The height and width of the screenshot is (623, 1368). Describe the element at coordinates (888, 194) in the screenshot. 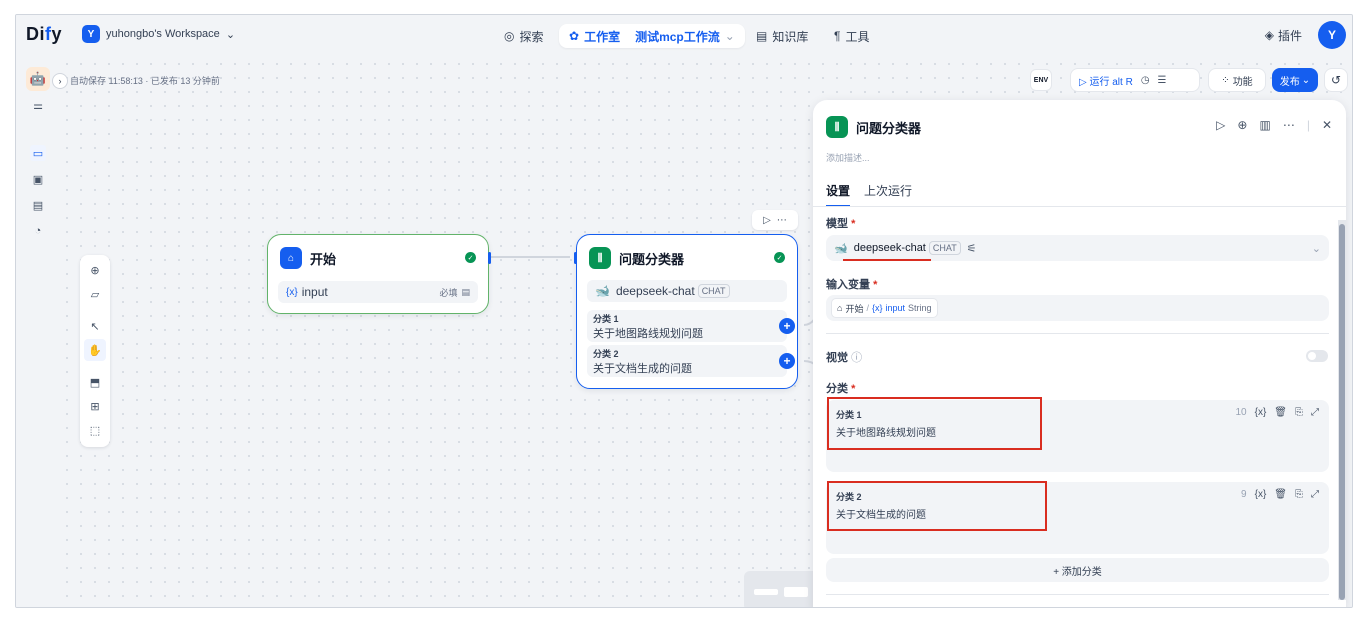

I see `tab-last-run: 上次运行` at that location.